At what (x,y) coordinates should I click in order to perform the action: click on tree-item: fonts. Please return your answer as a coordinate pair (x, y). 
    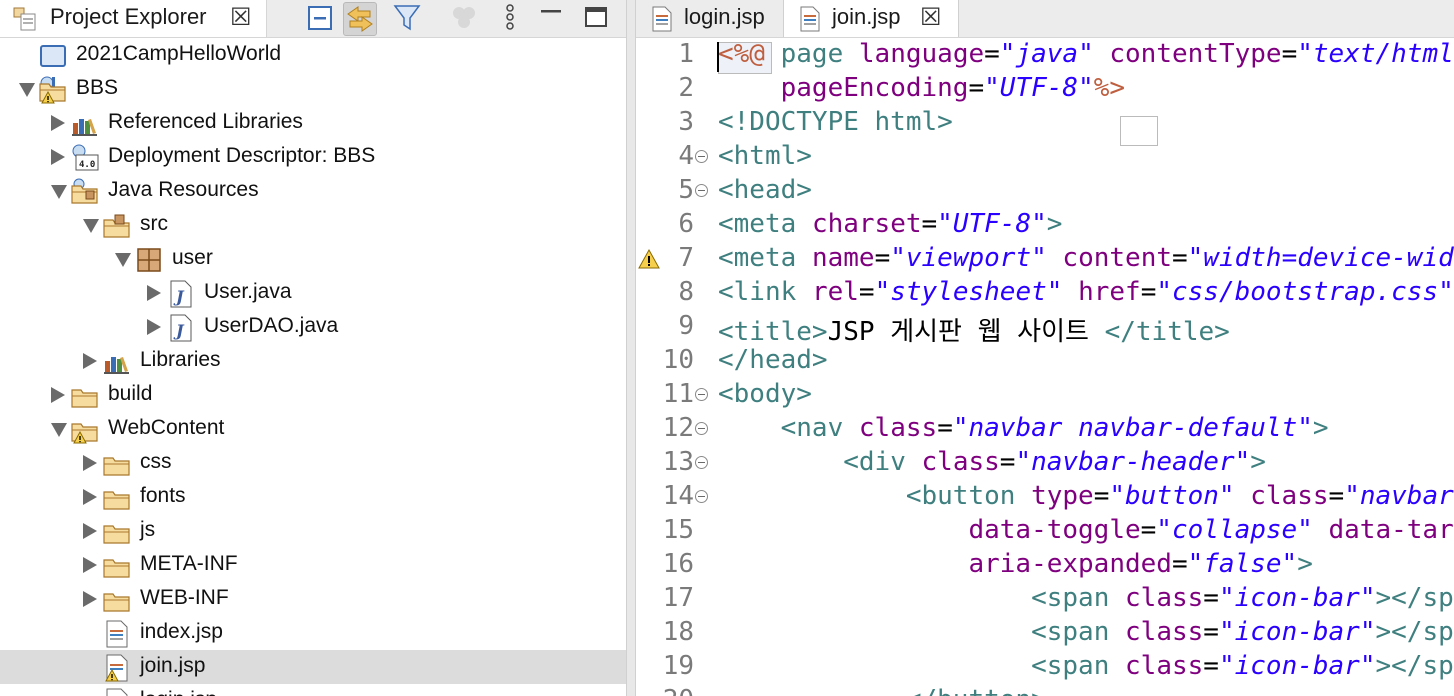
    Looking at the image, I should click on (313, 497).